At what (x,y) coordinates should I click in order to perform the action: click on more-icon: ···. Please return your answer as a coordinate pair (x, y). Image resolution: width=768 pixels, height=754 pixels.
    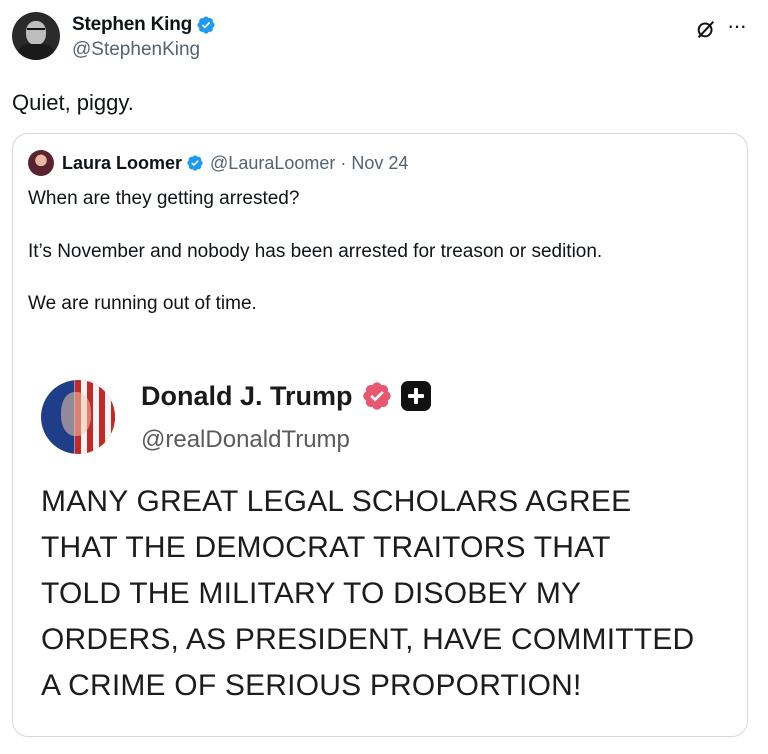
    Looking at the image, I should click on (737, 26).